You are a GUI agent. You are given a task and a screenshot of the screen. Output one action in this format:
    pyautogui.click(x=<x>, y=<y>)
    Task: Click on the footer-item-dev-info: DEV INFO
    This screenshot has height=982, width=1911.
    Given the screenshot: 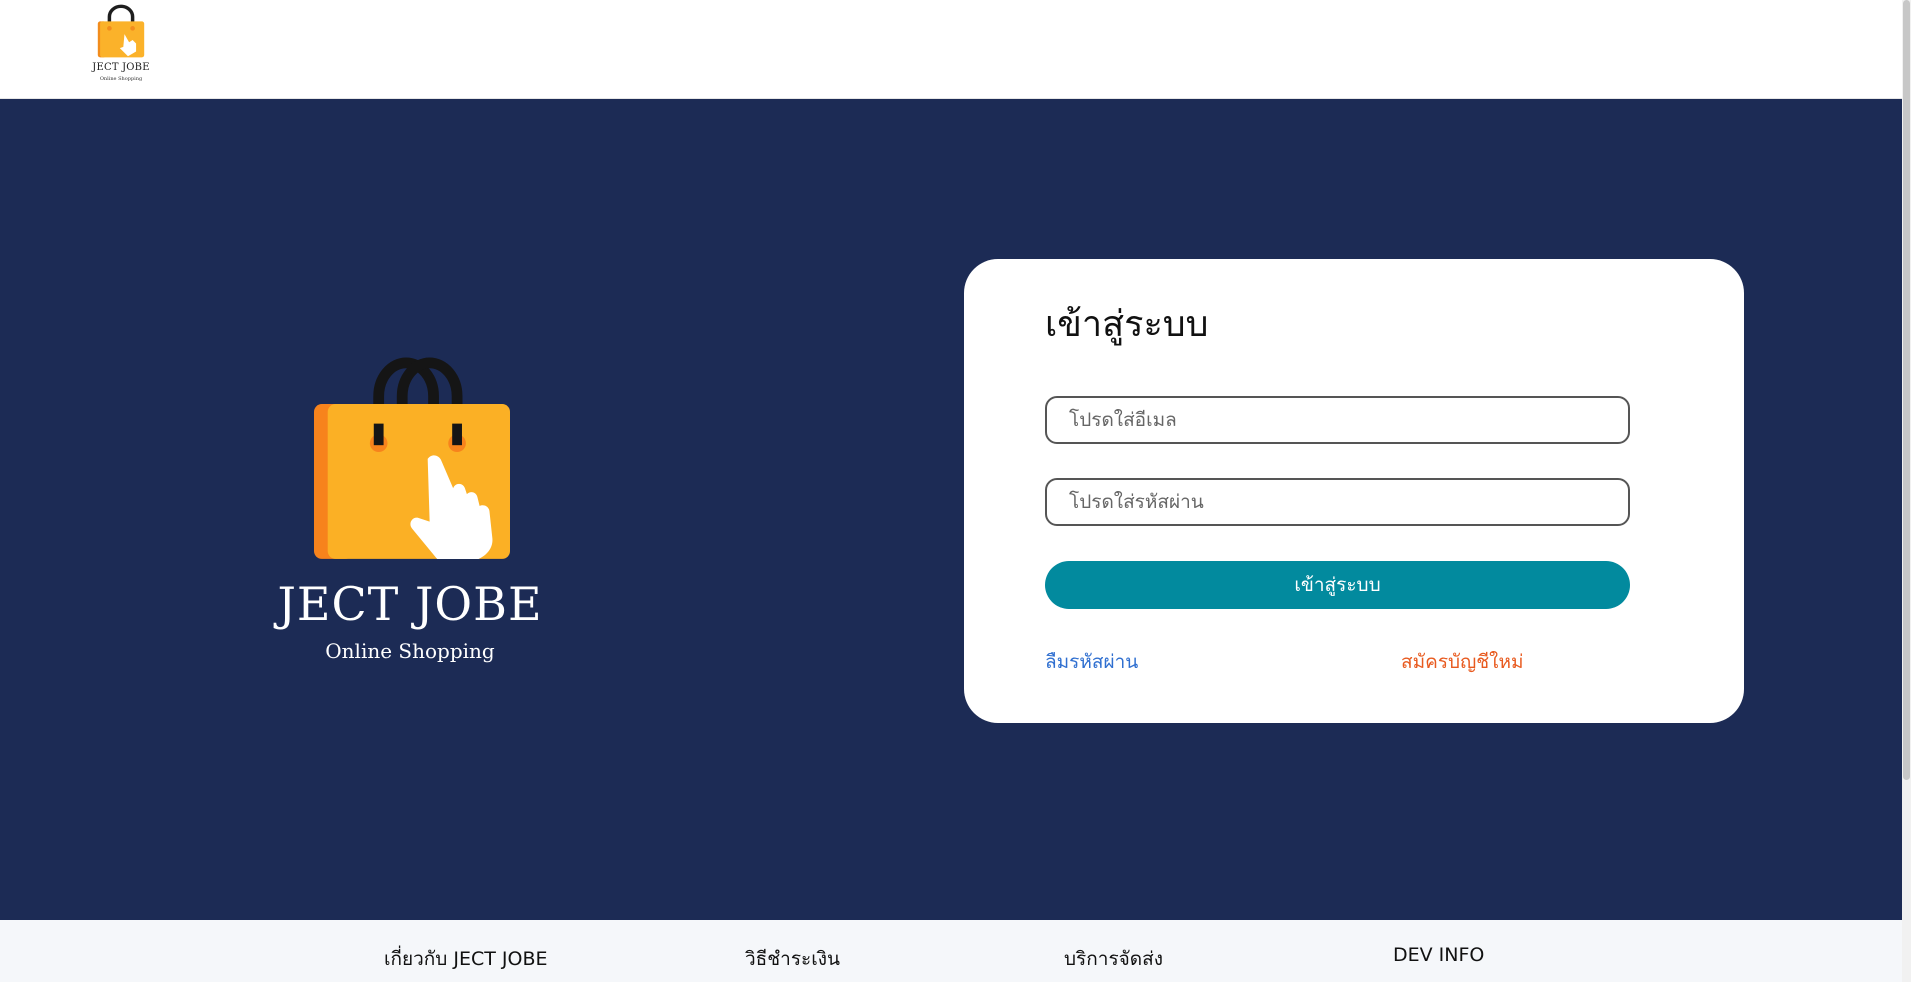 What is the action you would take?
    pyautogui.click(x=1438, y=955)
    